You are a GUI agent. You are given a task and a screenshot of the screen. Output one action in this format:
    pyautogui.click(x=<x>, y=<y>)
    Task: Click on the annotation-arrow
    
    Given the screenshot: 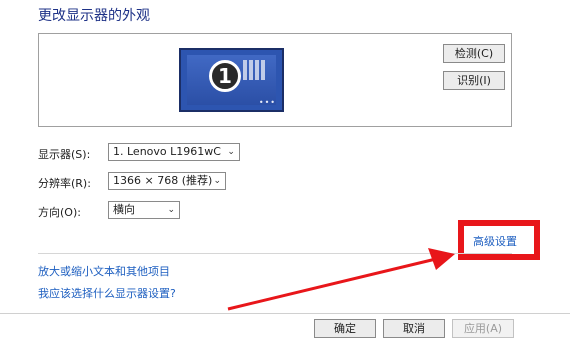 What is the action you would take?
    pyautogui.click(x=341, y=279)
    